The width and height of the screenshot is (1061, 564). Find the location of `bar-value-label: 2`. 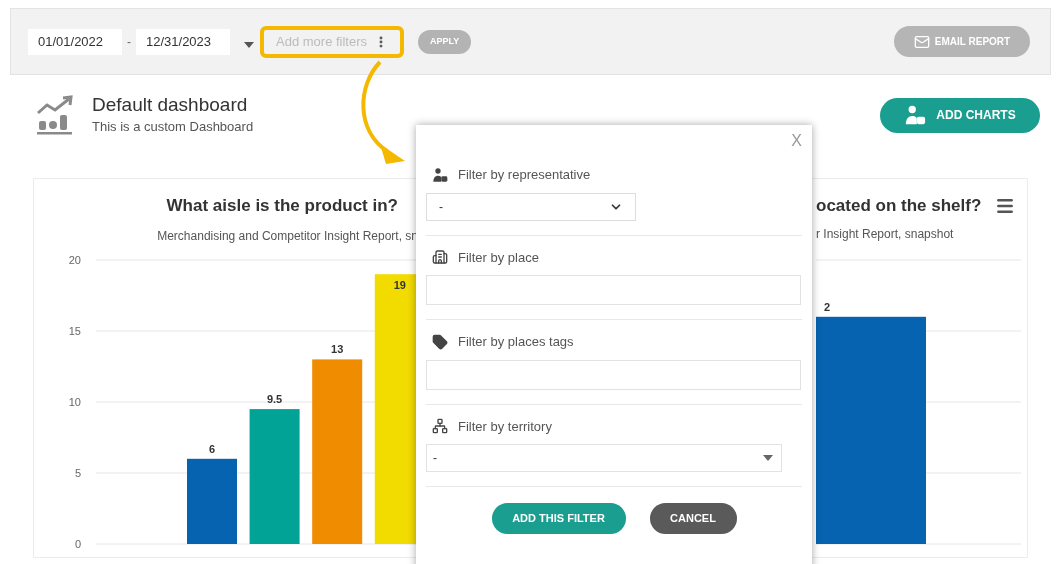

bar-value-label: 2 is located at coordinates (827, 306).